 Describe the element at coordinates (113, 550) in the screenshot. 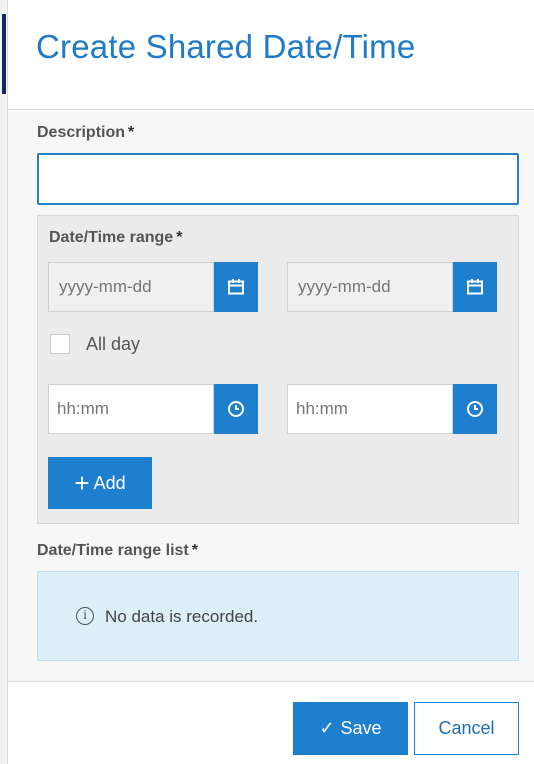

I see `date-time-range-list-label-text: Date/Time range list` at that location.